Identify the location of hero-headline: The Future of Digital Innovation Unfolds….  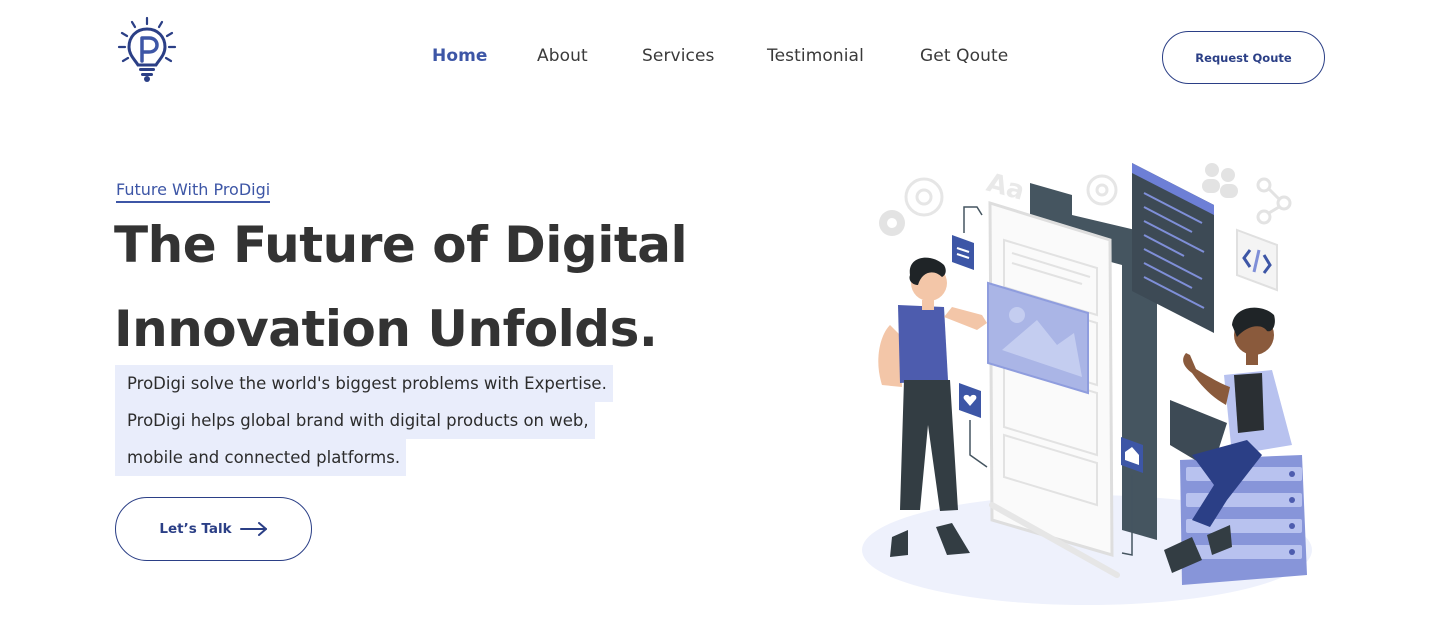
(434, 287).